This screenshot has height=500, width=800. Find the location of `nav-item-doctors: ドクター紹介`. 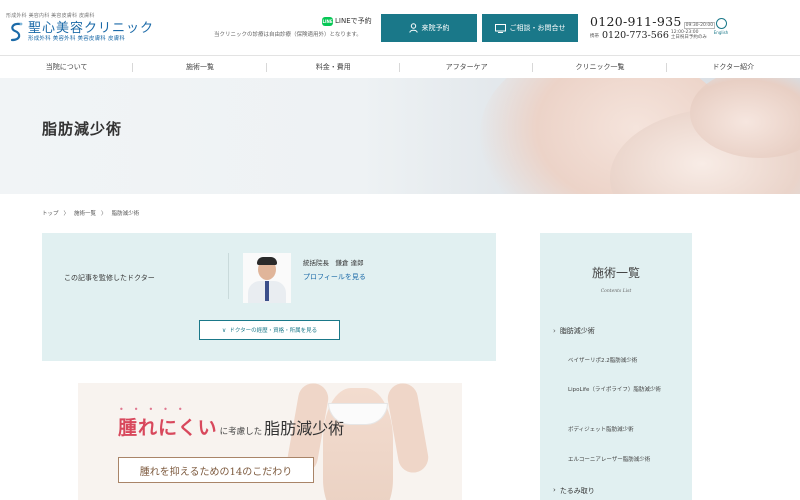

nav-item-doctors: ドクター紹介 is located at coordinates (733, 67).